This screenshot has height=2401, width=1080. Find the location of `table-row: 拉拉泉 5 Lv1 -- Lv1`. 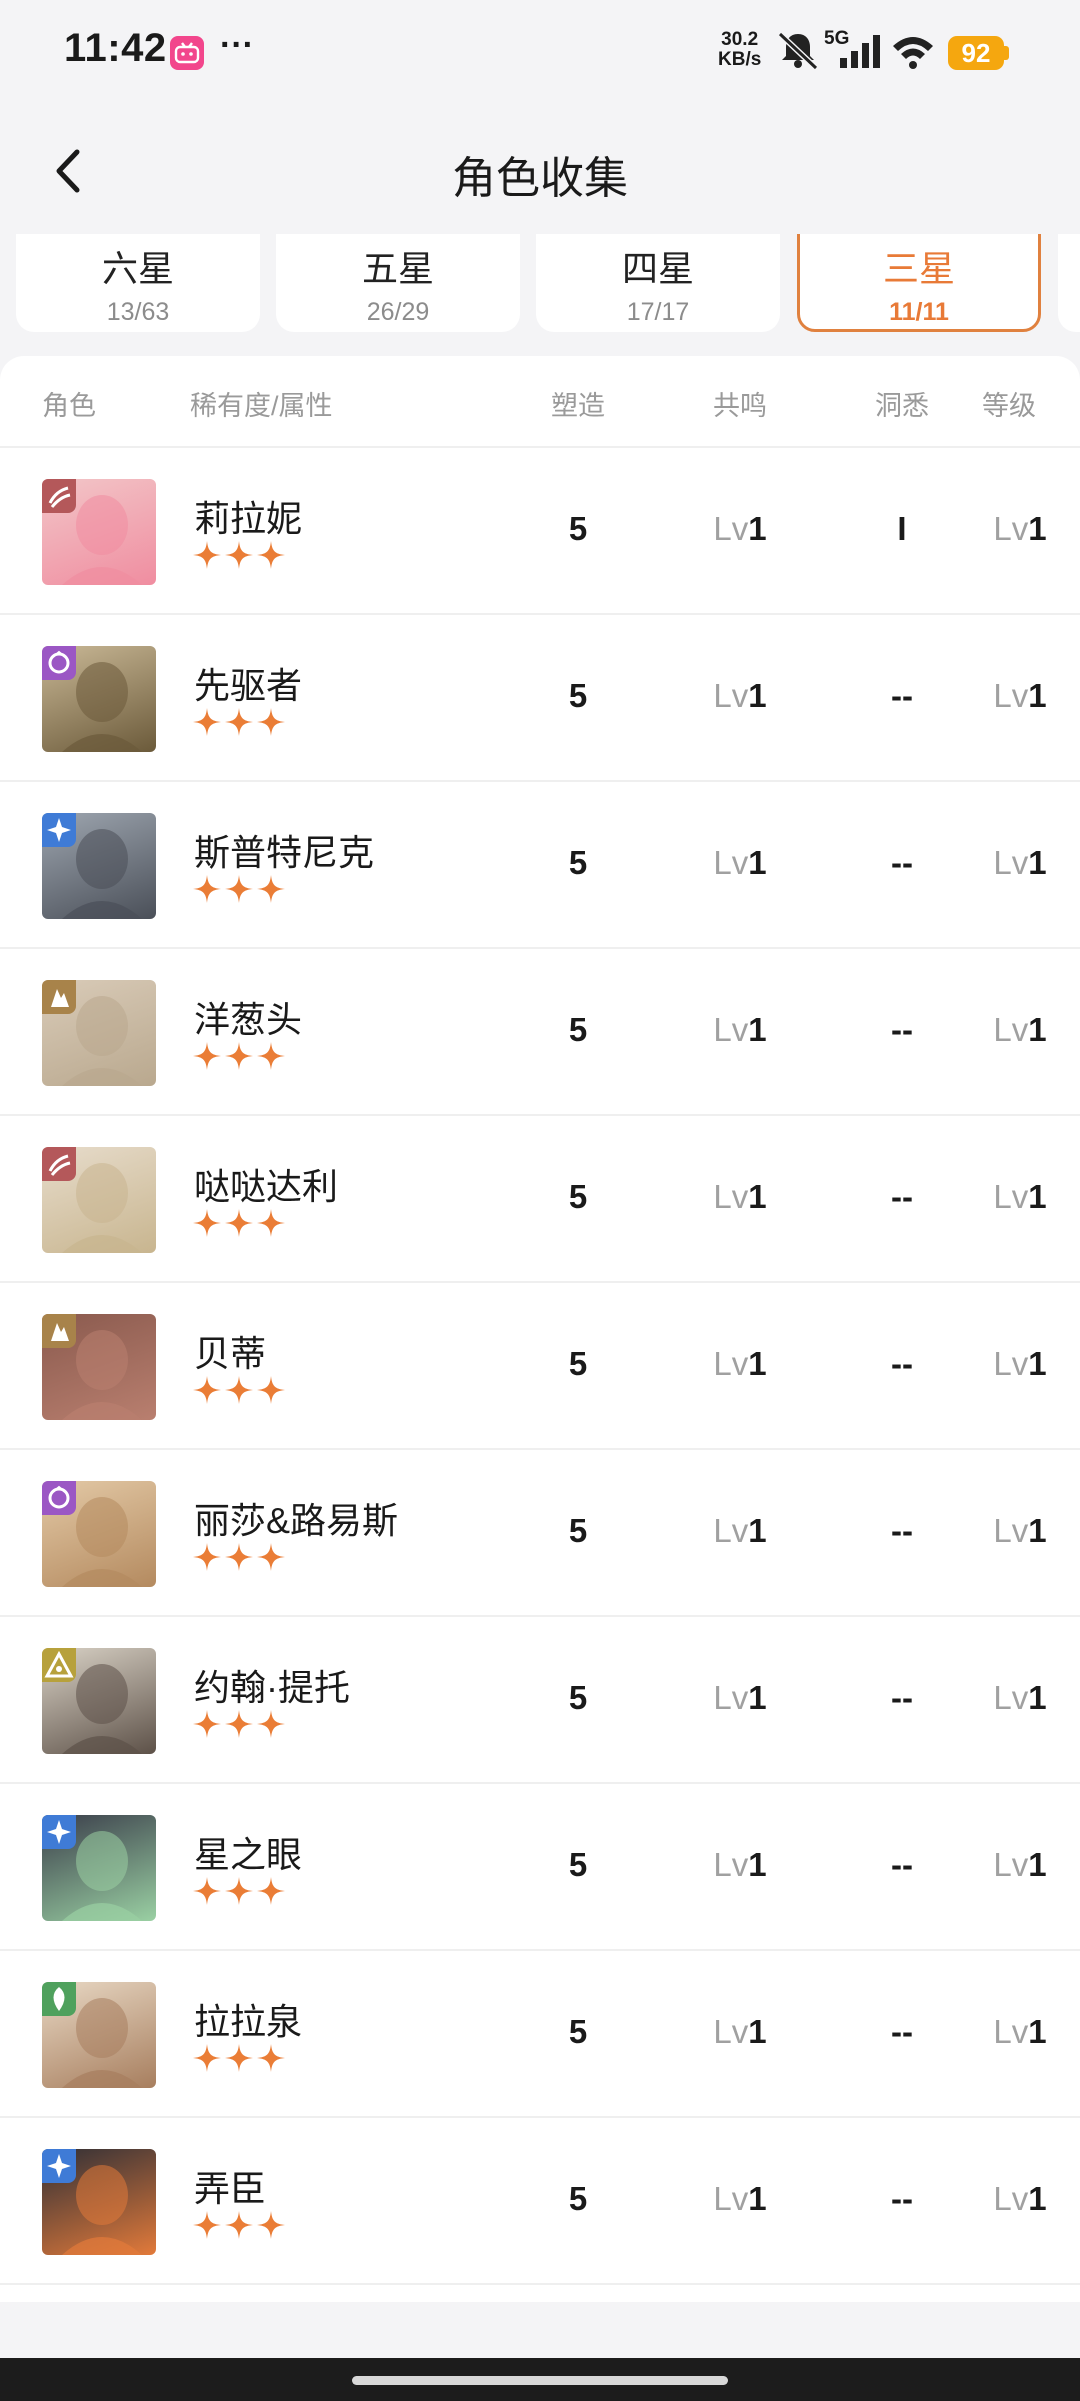

table-row: 拉拉泉 5 Lv1 -- Lv1 is located at coordinates (540, 2034).